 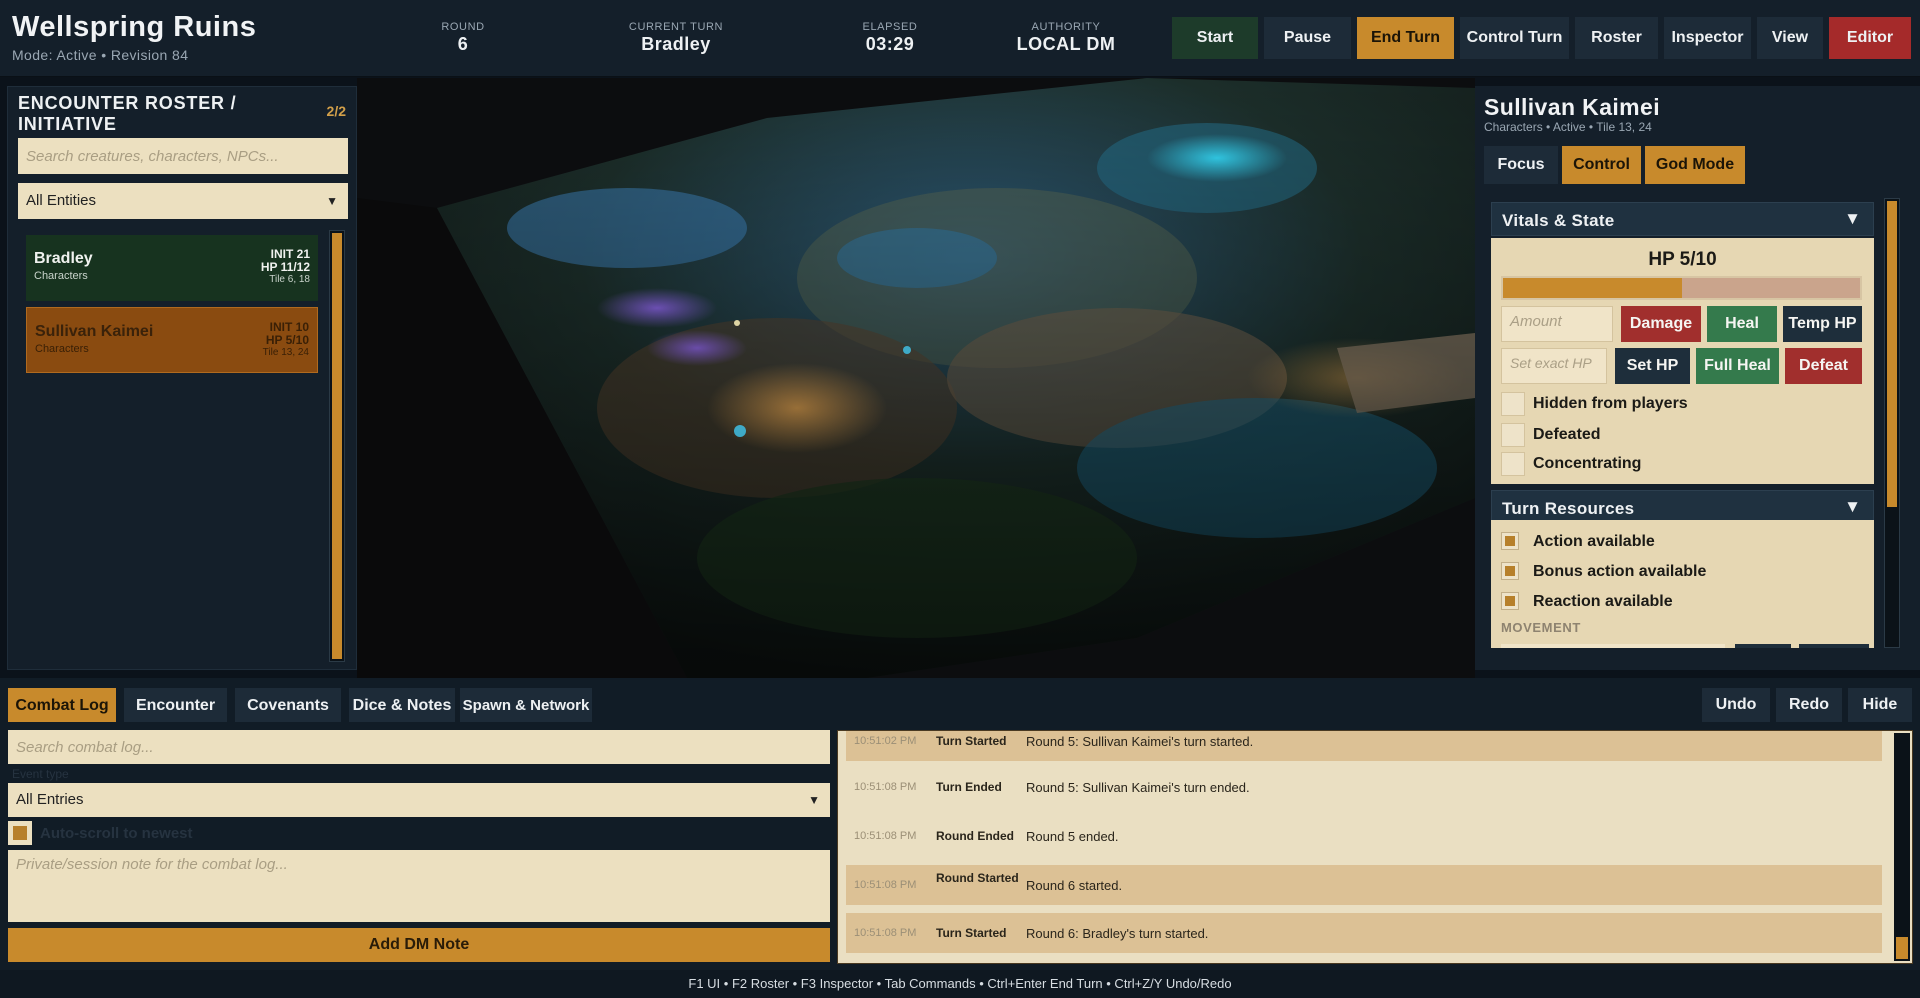 I want to click on set-hp-input: Set exact HP, so click(x=1554, y=366).